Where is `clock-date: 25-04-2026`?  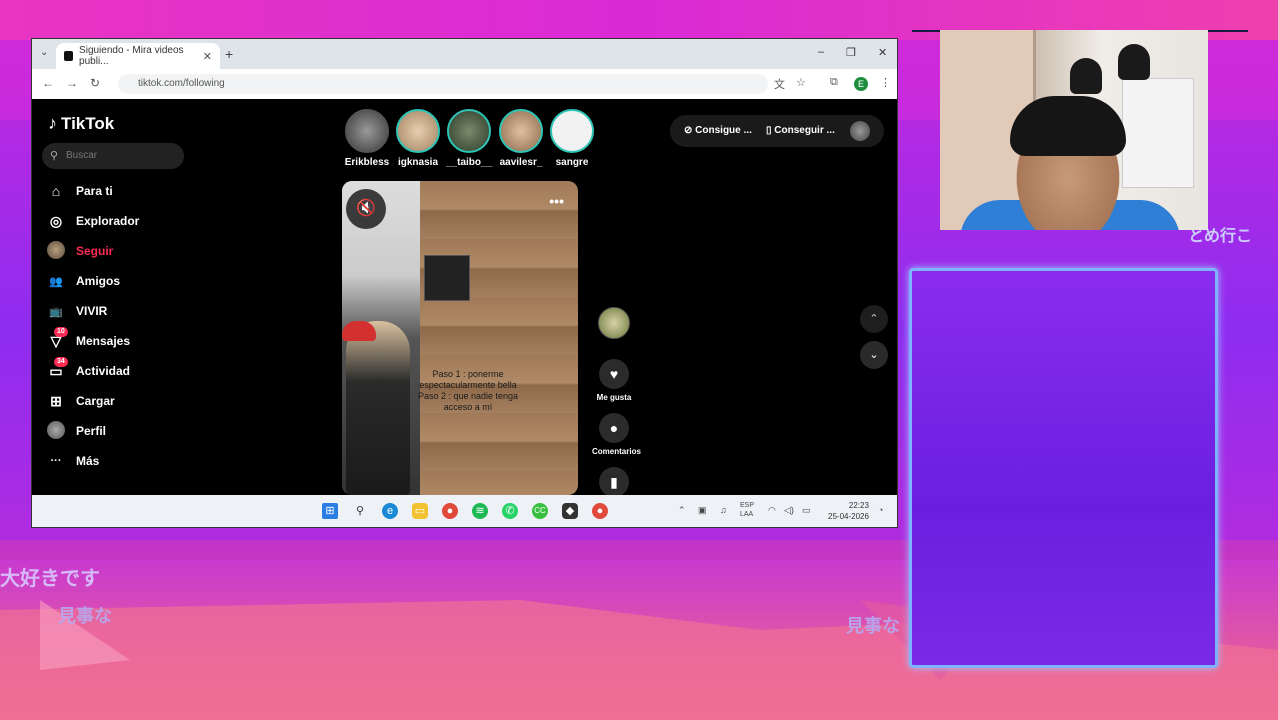
clock-date: 25-04-2026 is located at coordinates (848, 516).